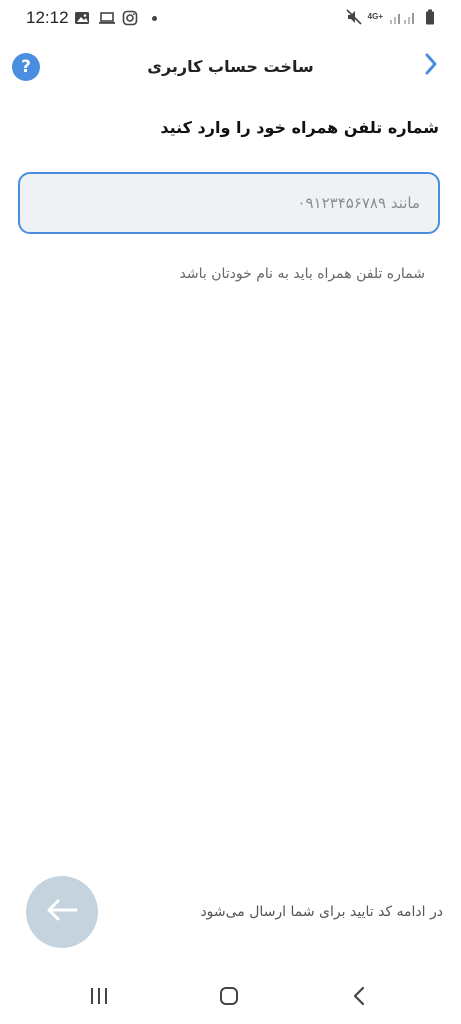  I want to click on page-title: ساخت حساب کاربری, so click(230, 66).